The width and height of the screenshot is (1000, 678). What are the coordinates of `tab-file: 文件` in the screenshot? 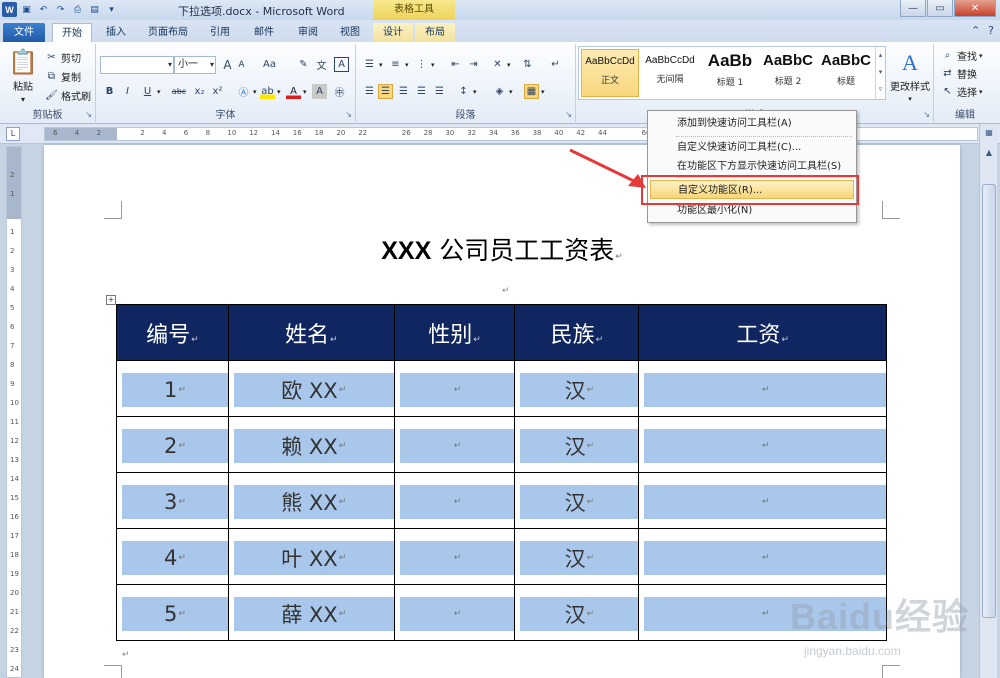 It's located at (24, 32).